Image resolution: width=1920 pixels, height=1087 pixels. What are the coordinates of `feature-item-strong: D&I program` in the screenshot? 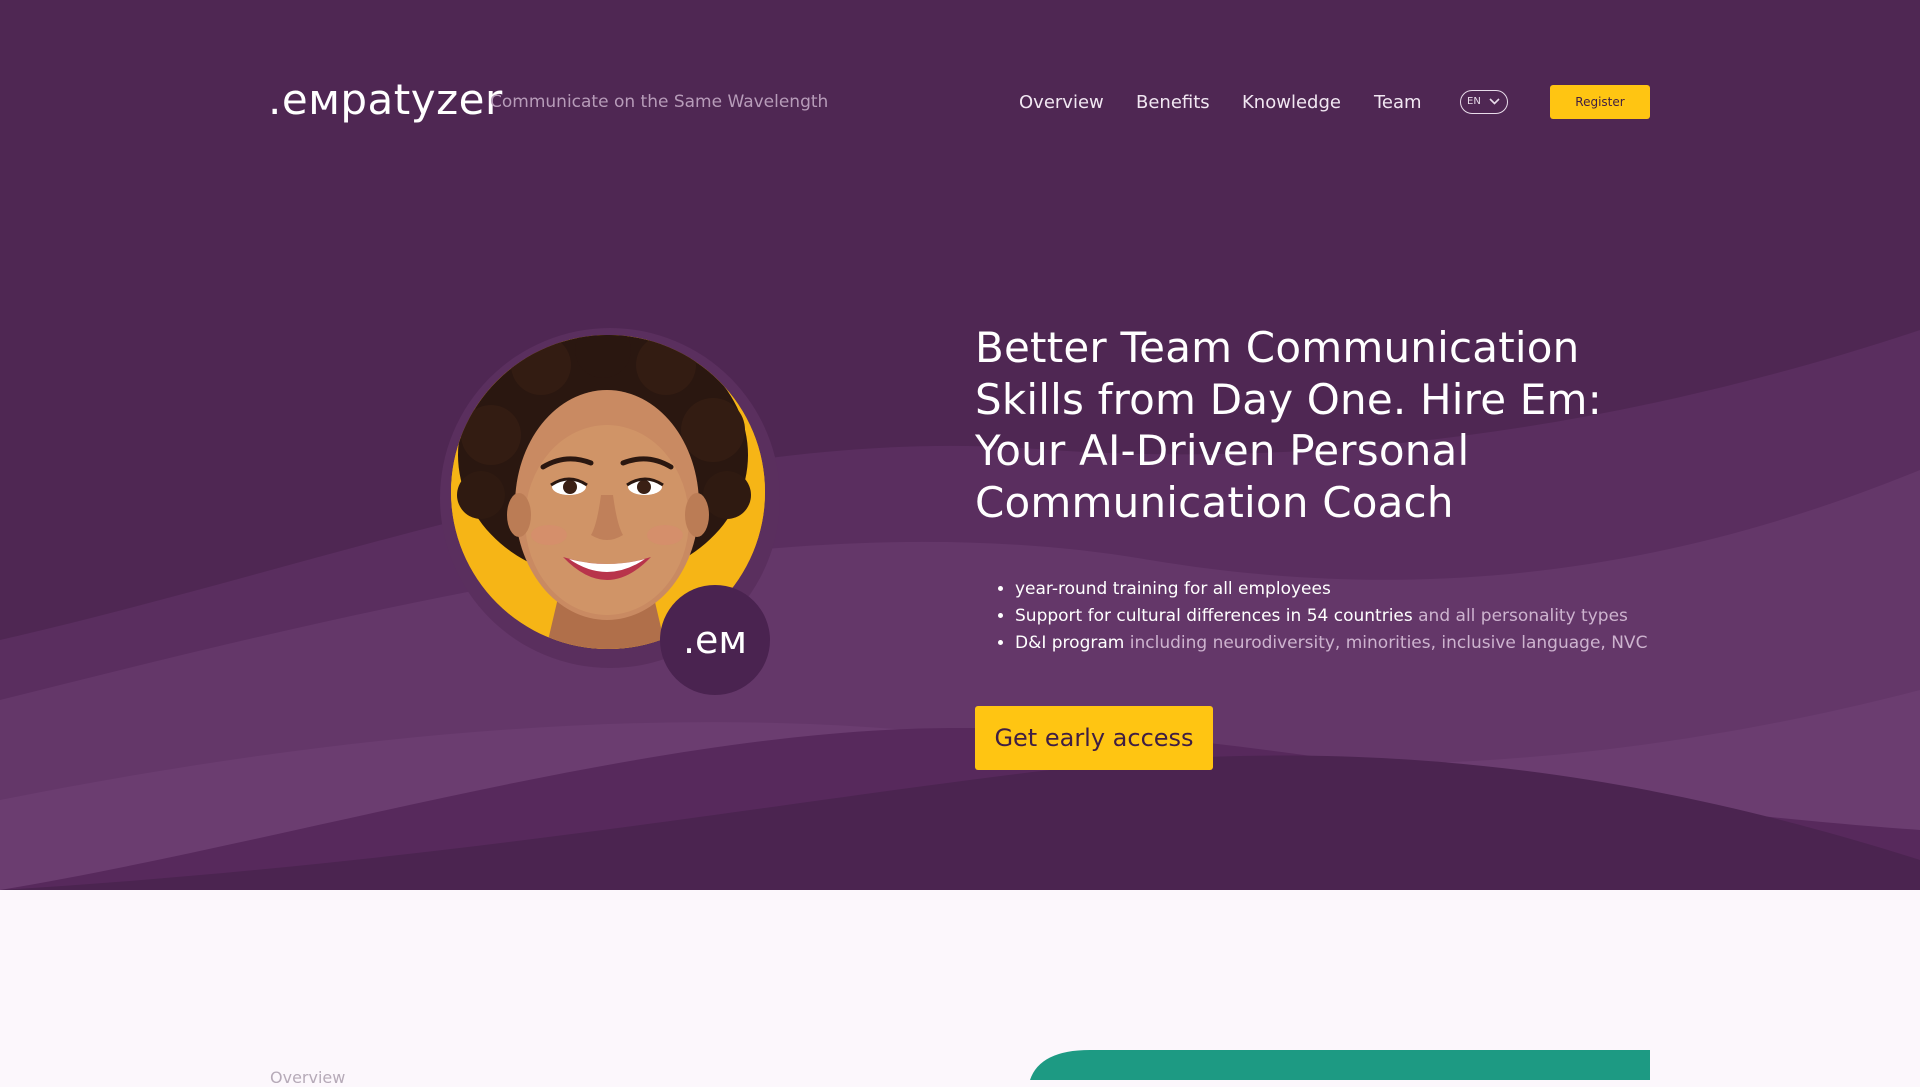 It's located at (1070, 643).